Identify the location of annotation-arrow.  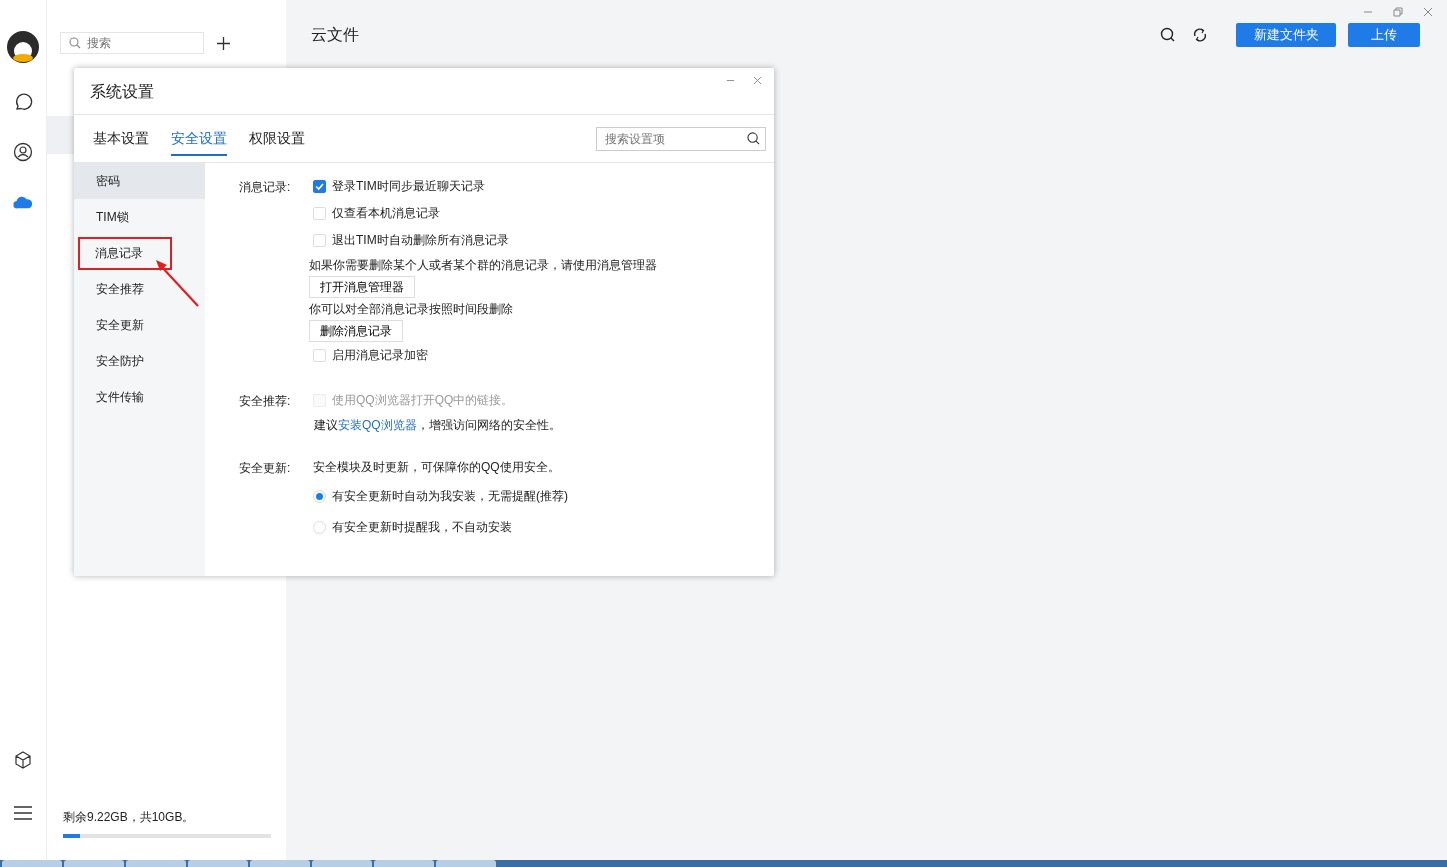
(177, 283).